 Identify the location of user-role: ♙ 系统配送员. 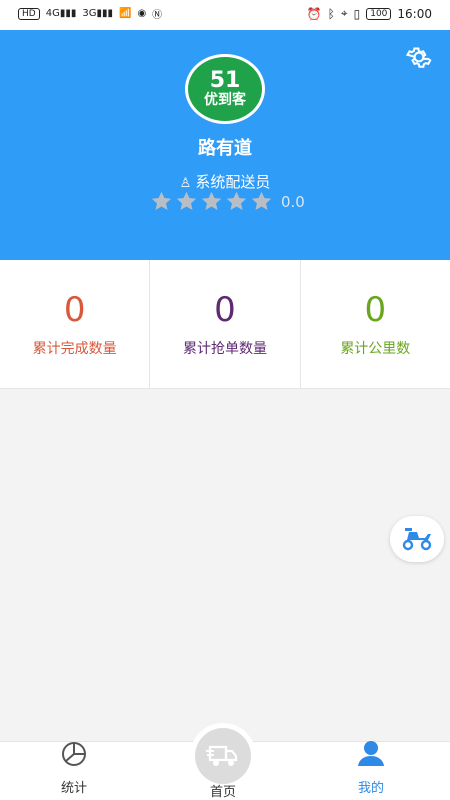
(225, 181).